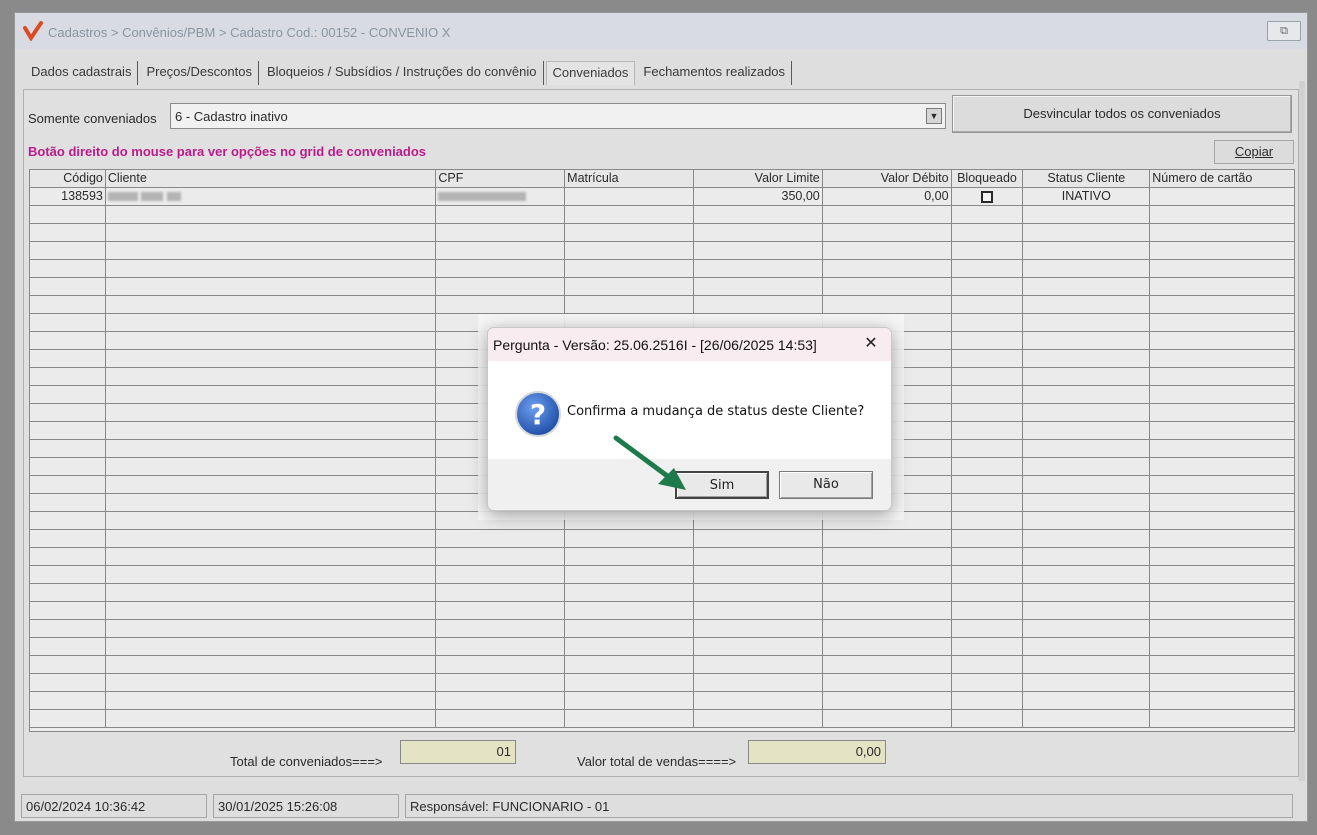 The height and width of the screenshot is (835, 1317). What do you see at coordinates (826, 485) in the screenshot?
I see `no-button: Não` at bounding box center [826, 485].